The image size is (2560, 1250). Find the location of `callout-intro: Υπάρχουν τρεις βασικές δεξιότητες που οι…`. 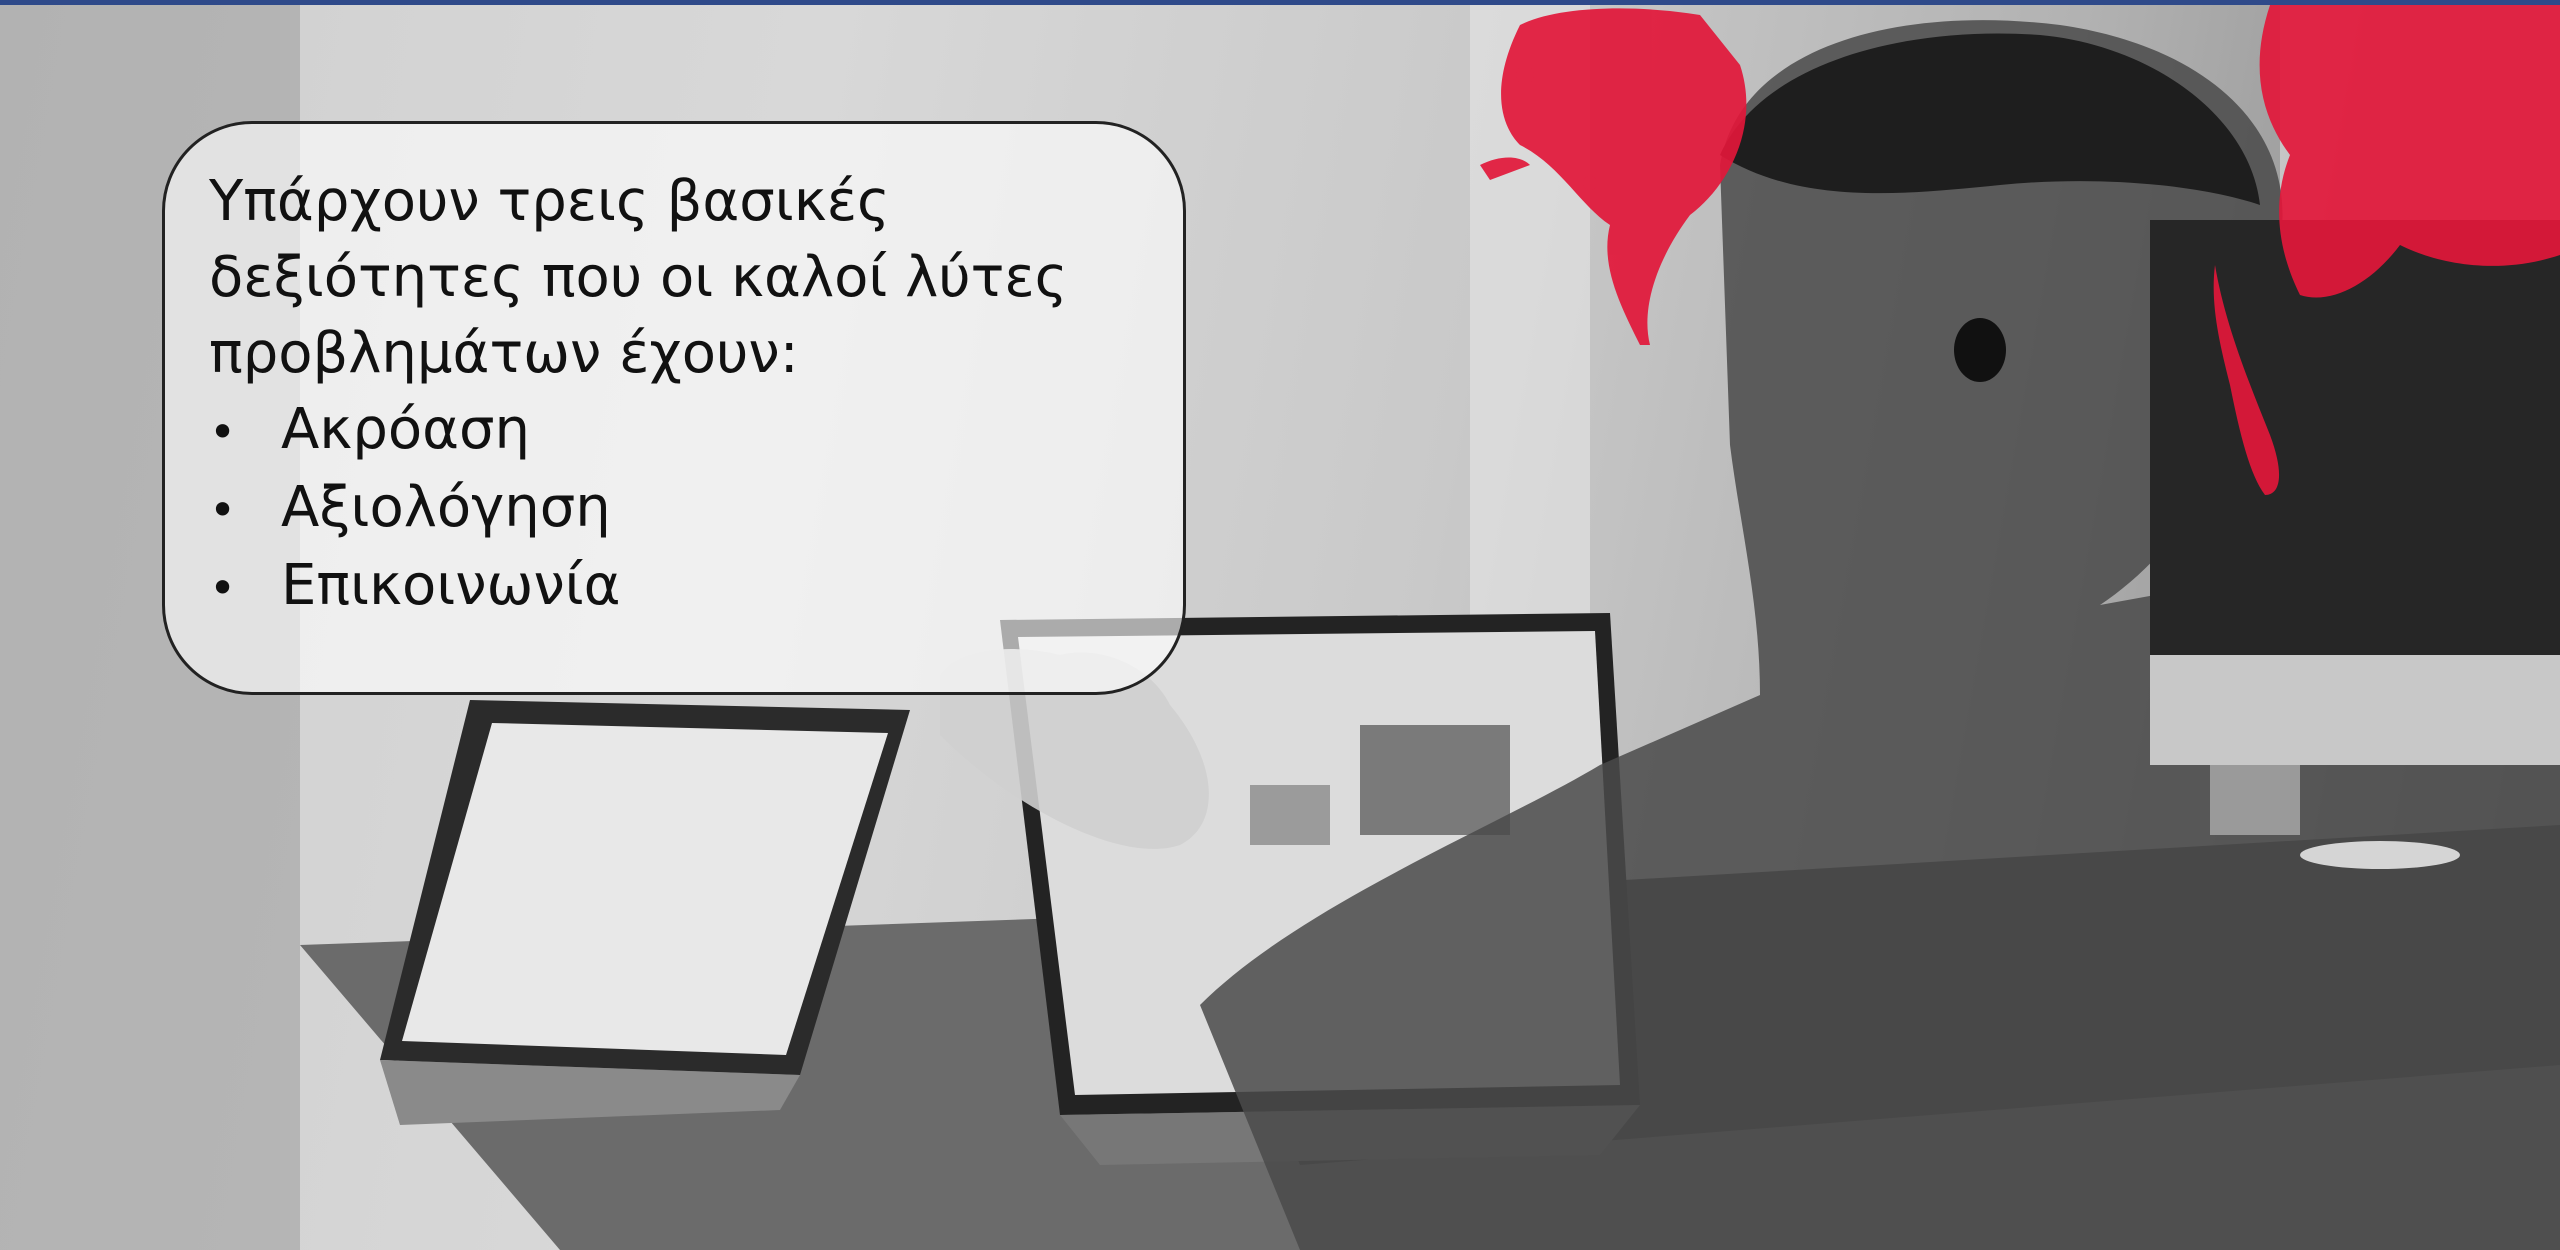

callout-intro: Υπάρχουν τρεις βασικές δεξιότητες που οι… is located at coordinates (638, 277).